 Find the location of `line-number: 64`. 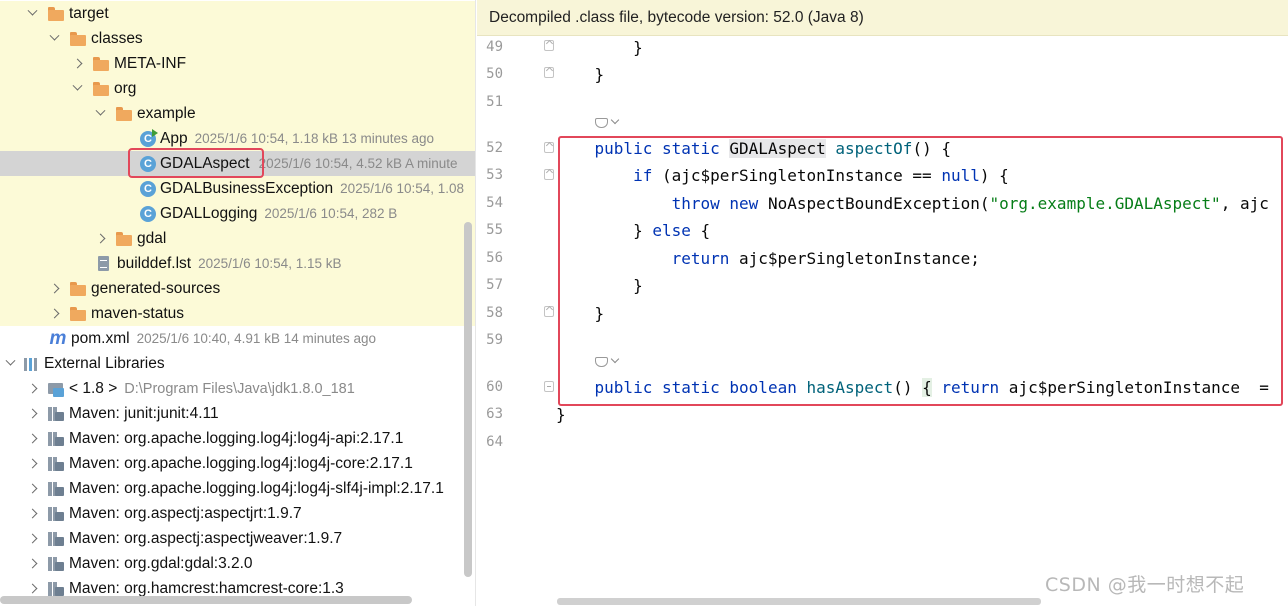

line-number: 64 is located at coordinates (494, 442).